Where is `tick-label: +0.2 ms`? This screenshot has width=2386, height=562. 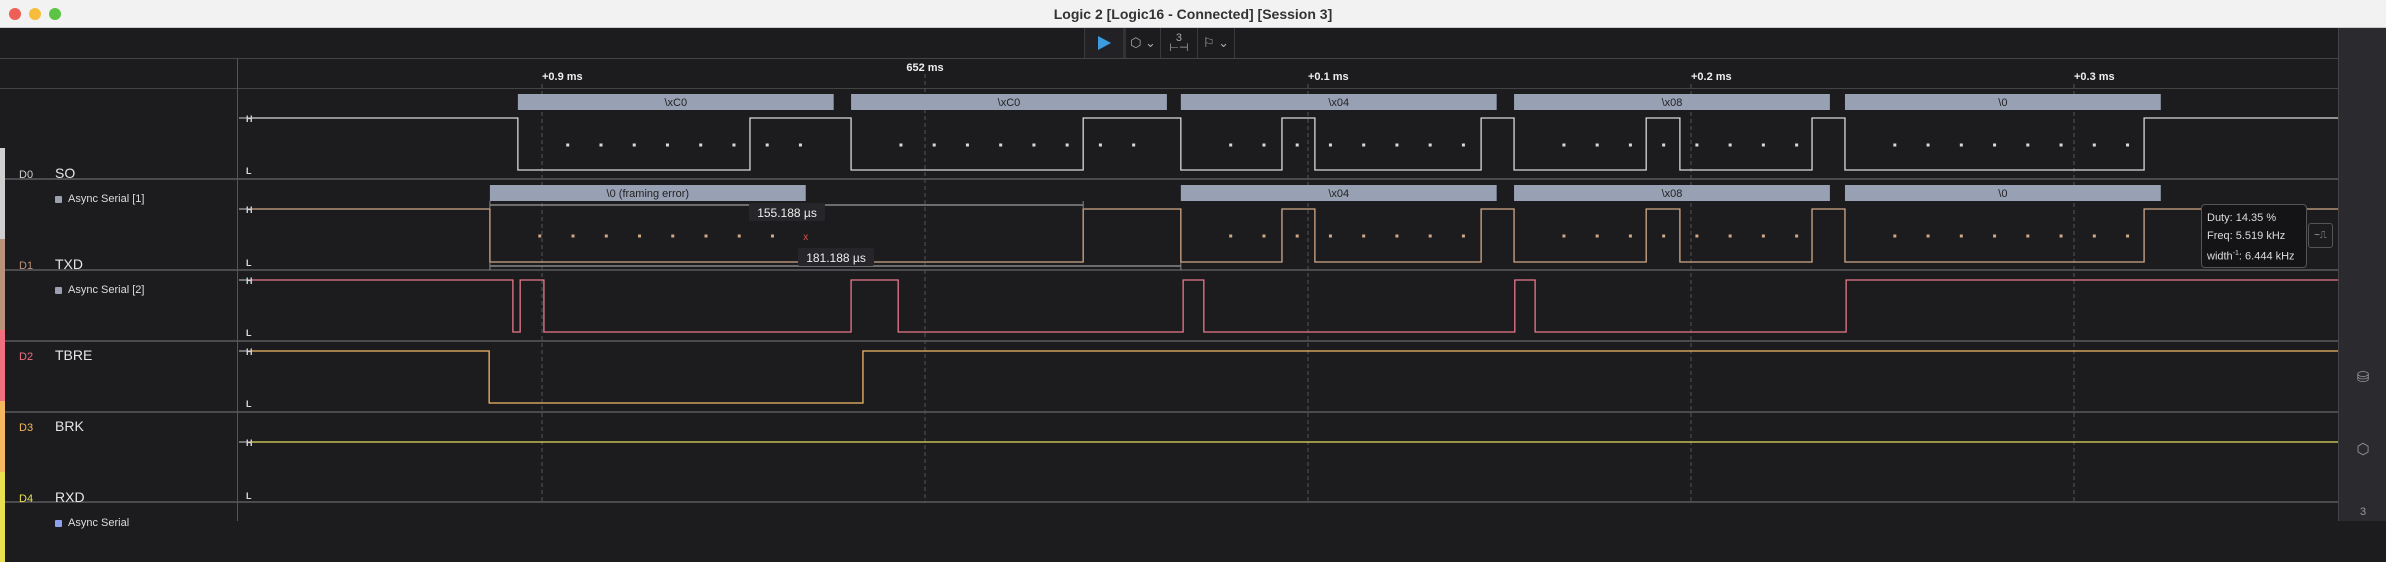
tick-label: +0.2 ms is located at coordinates (1711, 77).